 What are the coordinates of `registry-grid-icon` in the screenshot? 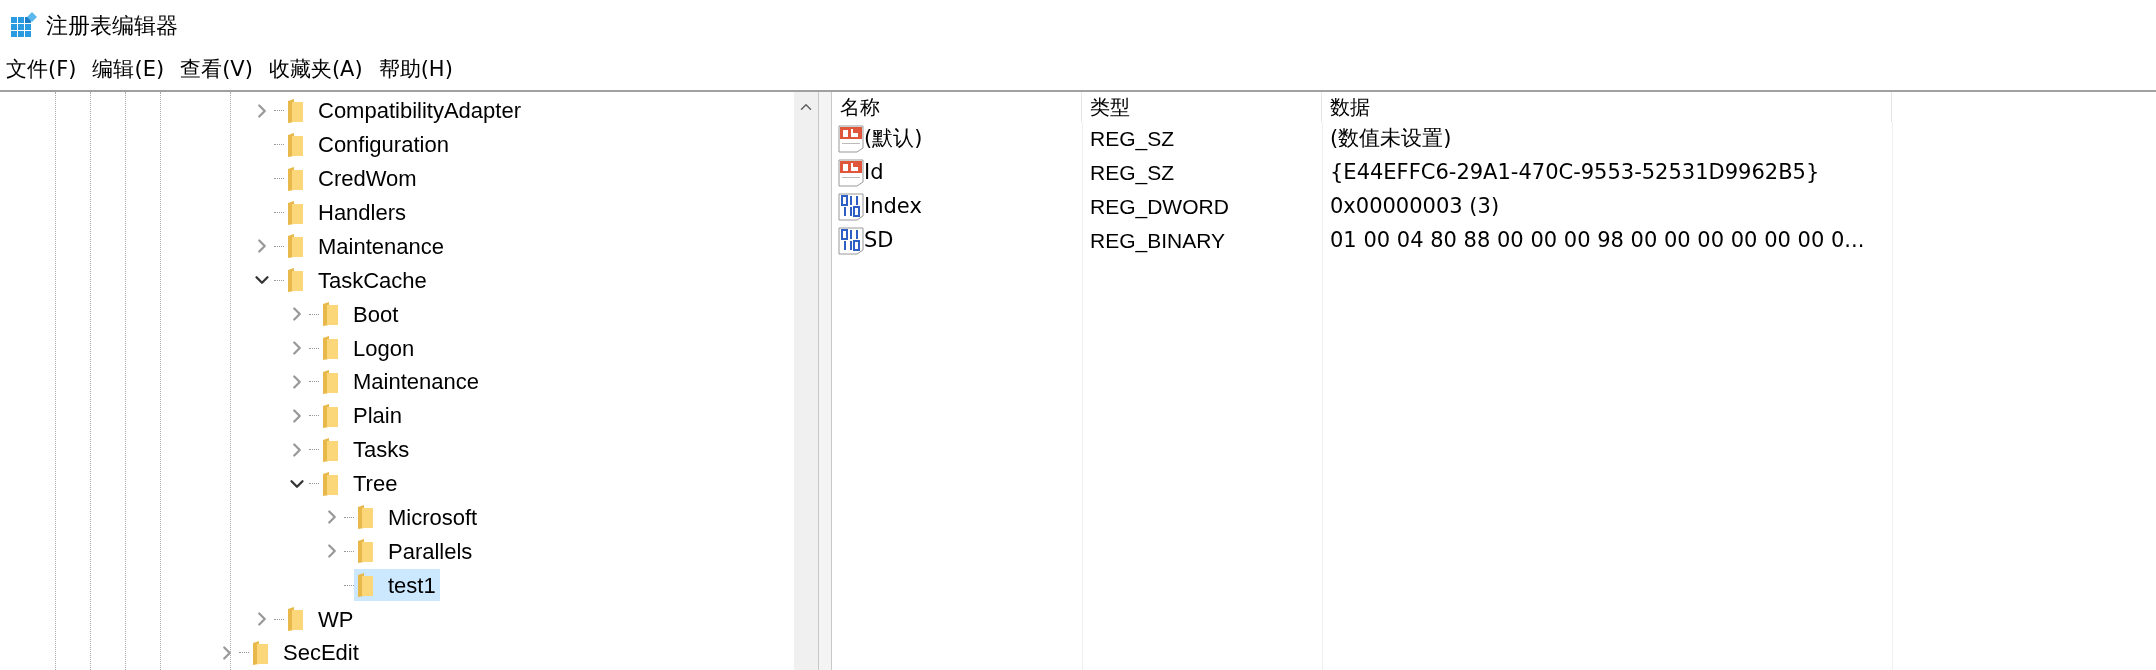 It's located at (24, 25).